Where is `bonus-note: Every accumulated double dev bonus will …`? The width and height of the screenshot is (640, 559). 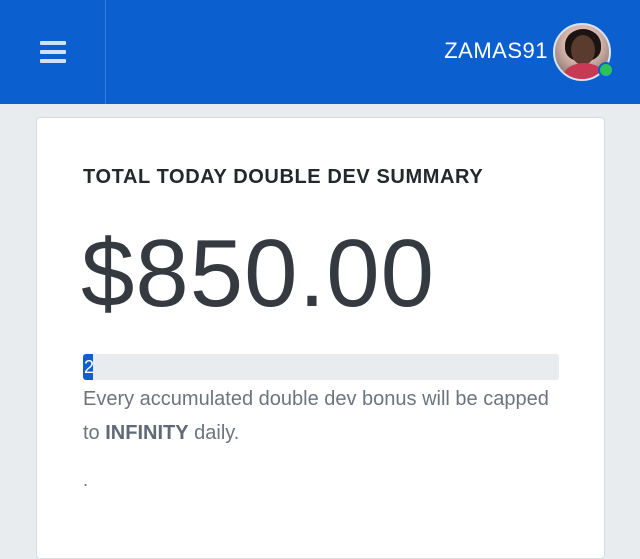
bonus-note: Every accumulated double dev bonus will … is located at coordinates (318, 416).